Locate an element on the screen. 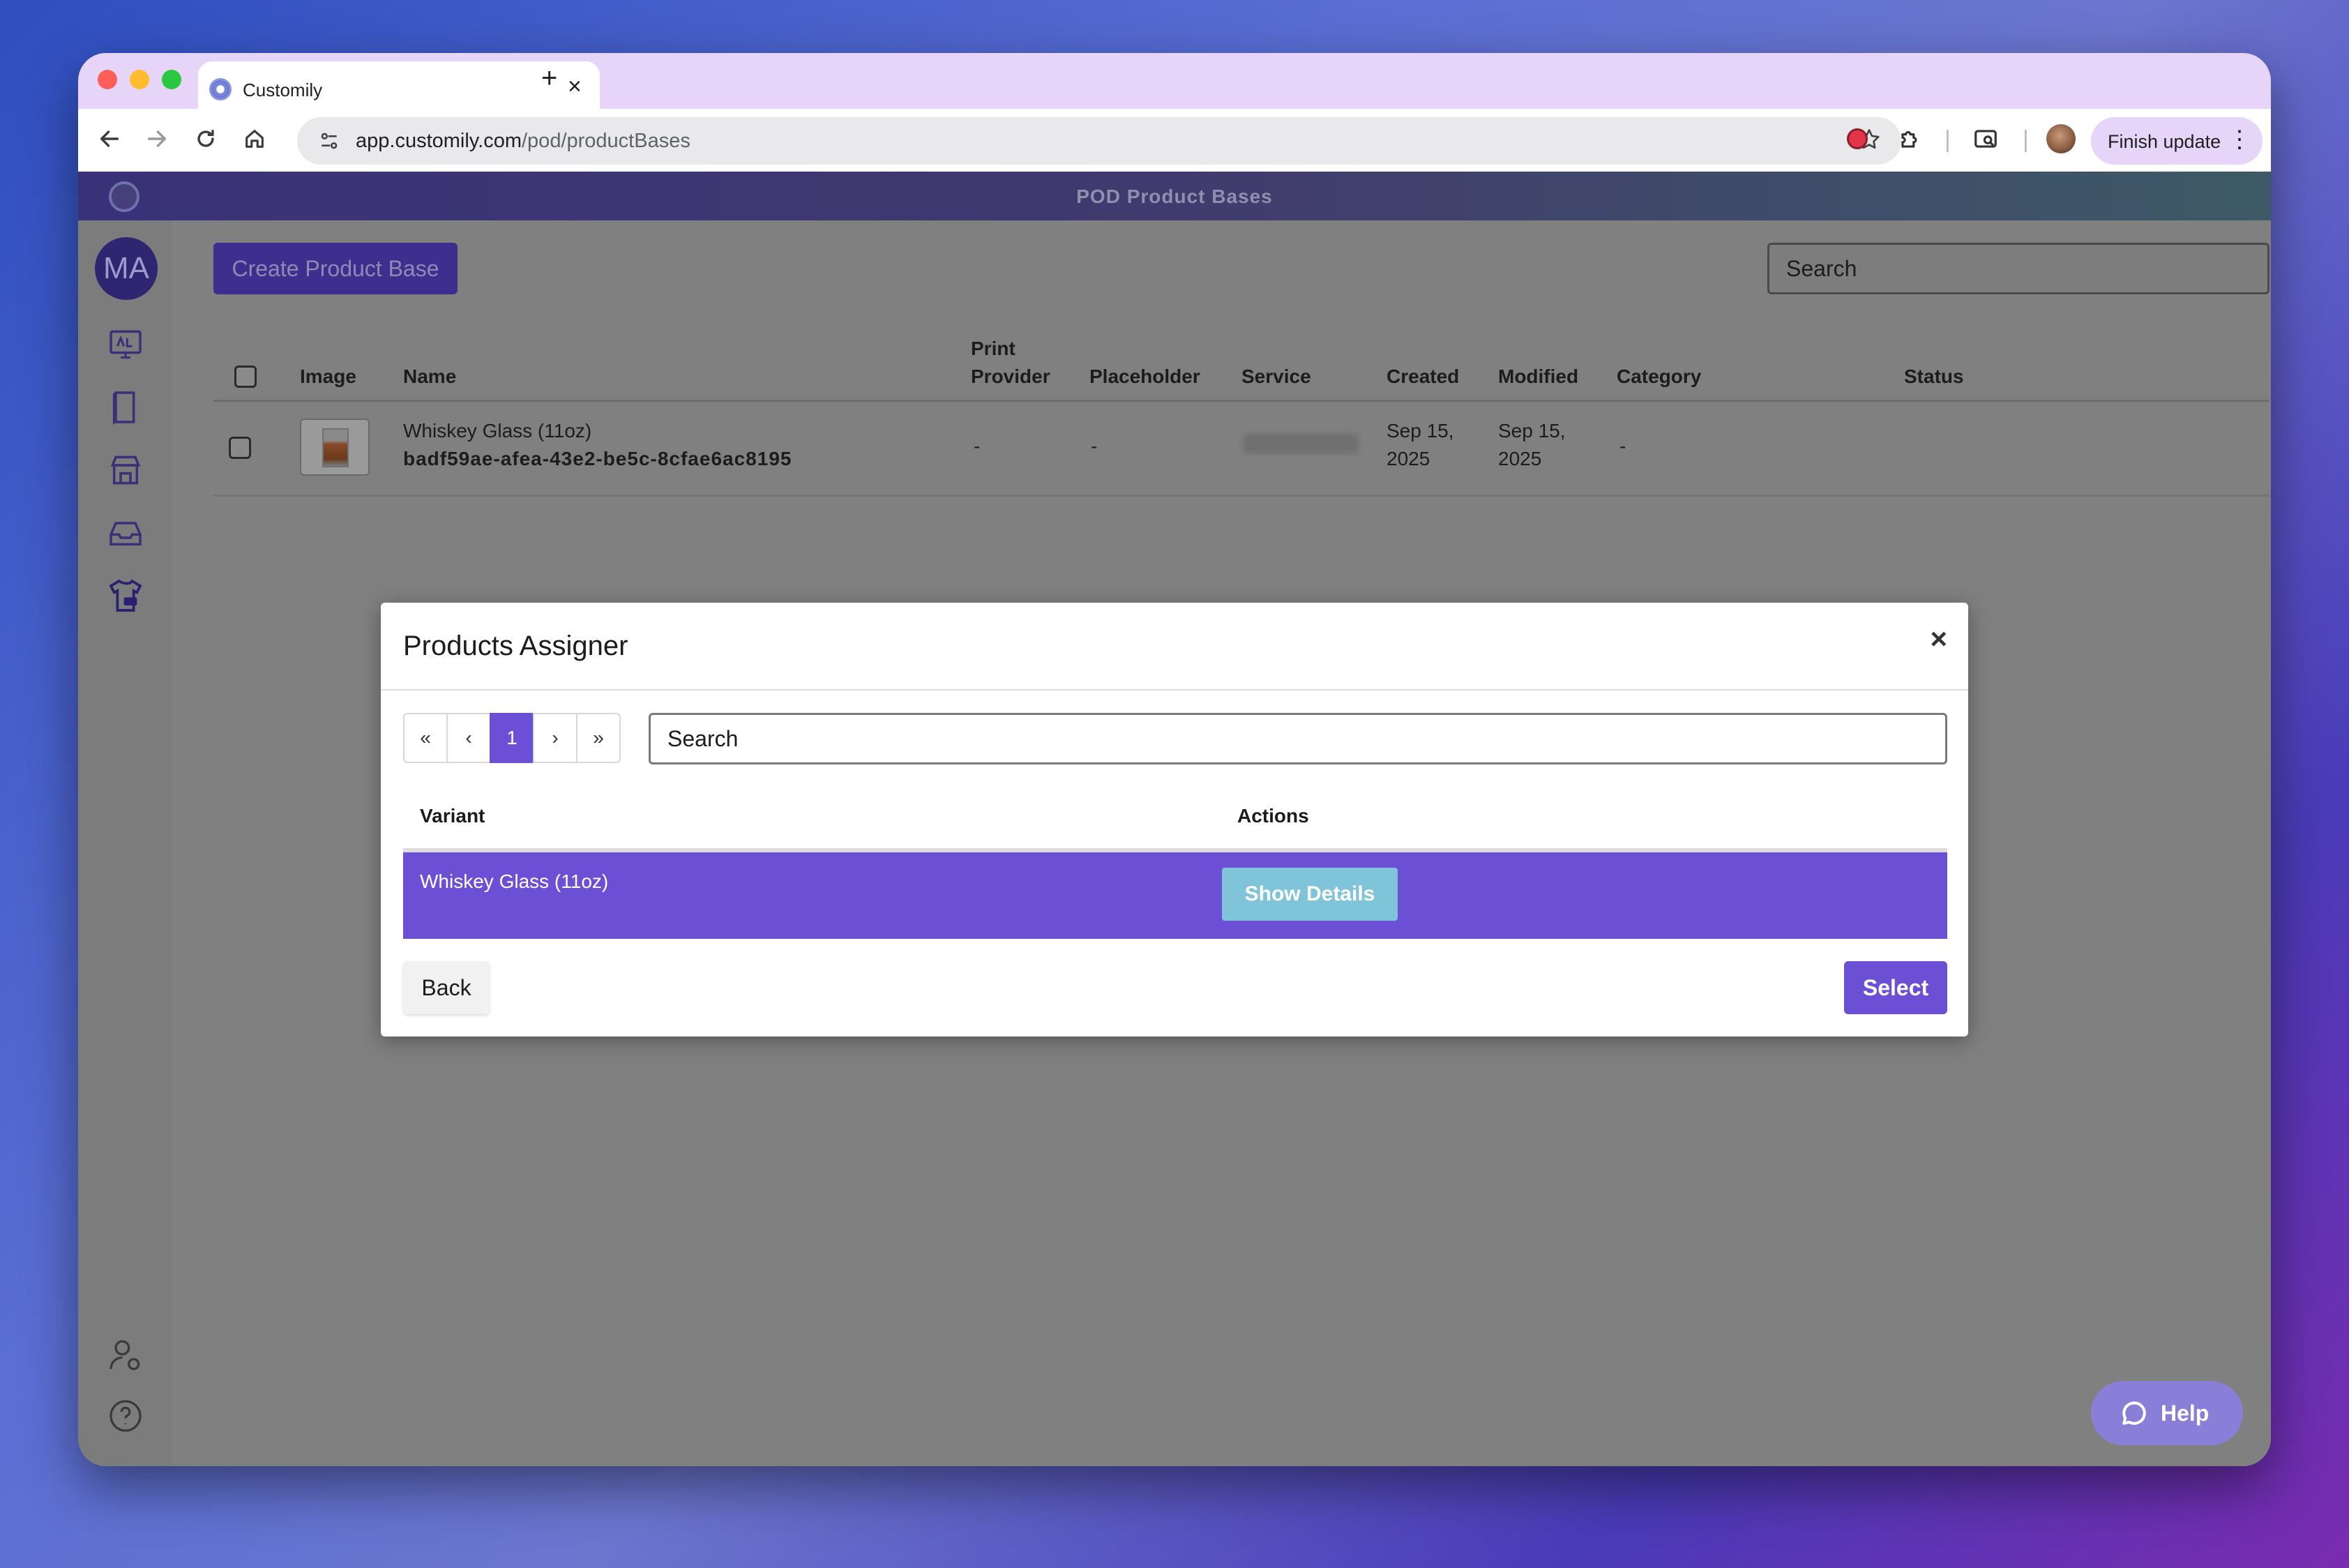 This screenshot has height=1568, width=2349. chat-bubble-icon is located at coordinates (2134, 1413).